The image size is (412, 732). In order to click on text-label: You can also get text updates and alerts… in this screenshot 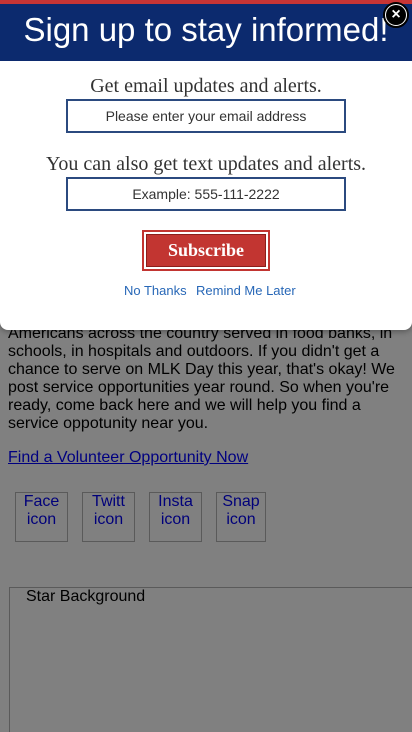, I will do `click(206, 164)`.